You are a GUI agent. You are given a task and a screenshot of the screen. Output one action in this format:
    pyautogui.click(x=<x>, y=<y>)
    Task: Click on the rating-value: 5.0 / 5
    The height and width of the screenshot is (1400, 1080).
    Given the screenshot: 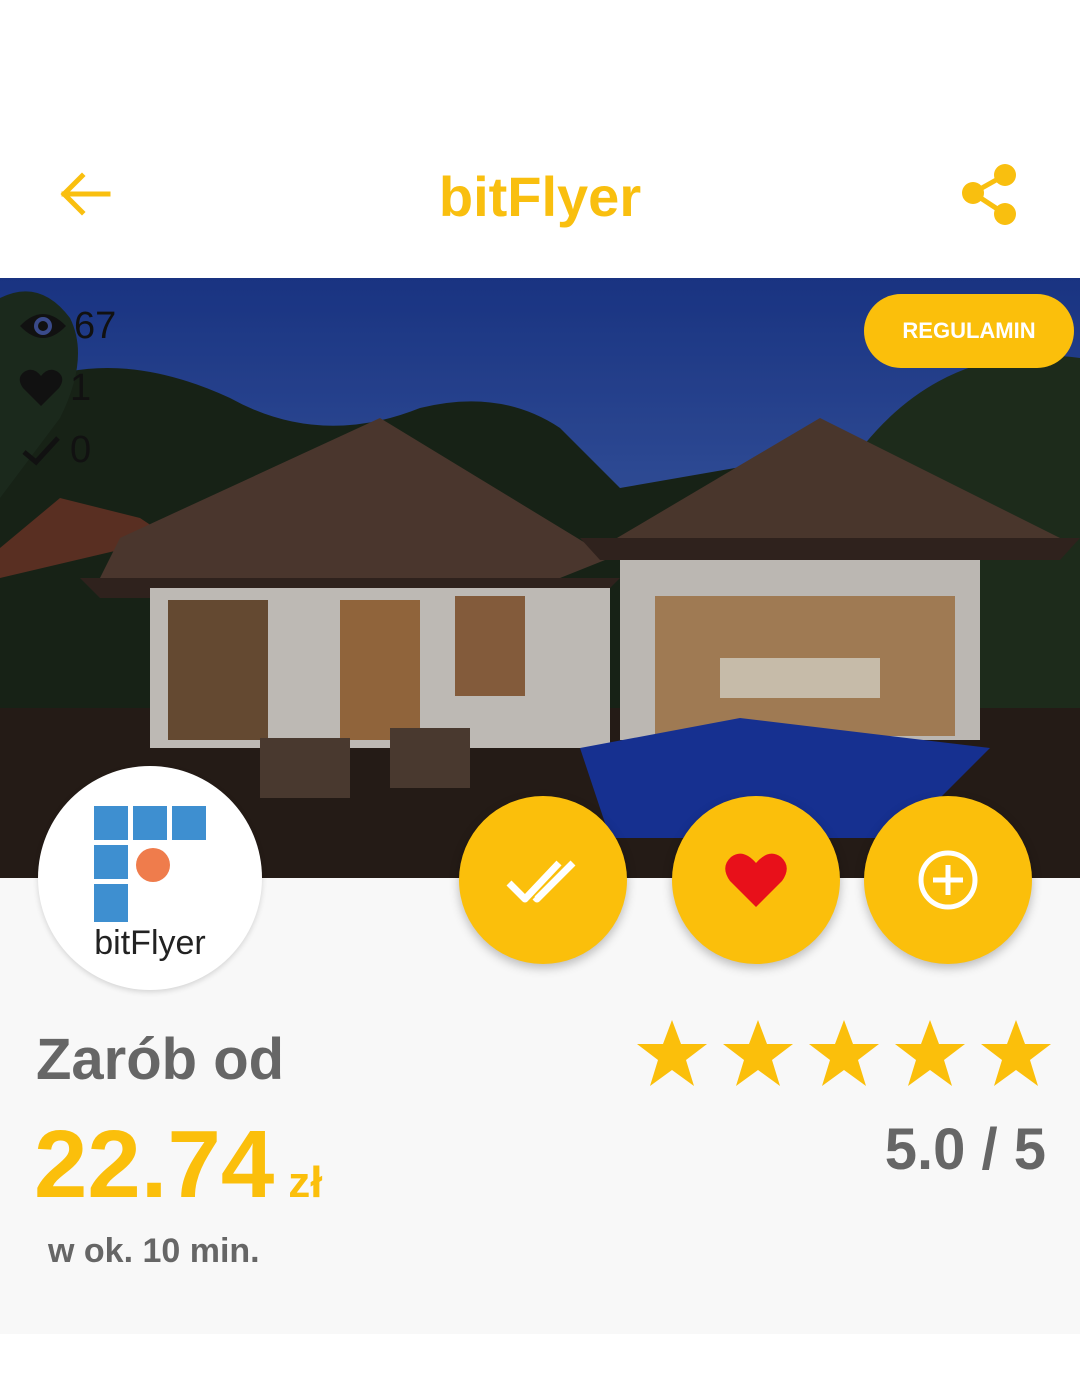 What is the action you would take?
    pyautogui.click(x=965, y=1149)
    